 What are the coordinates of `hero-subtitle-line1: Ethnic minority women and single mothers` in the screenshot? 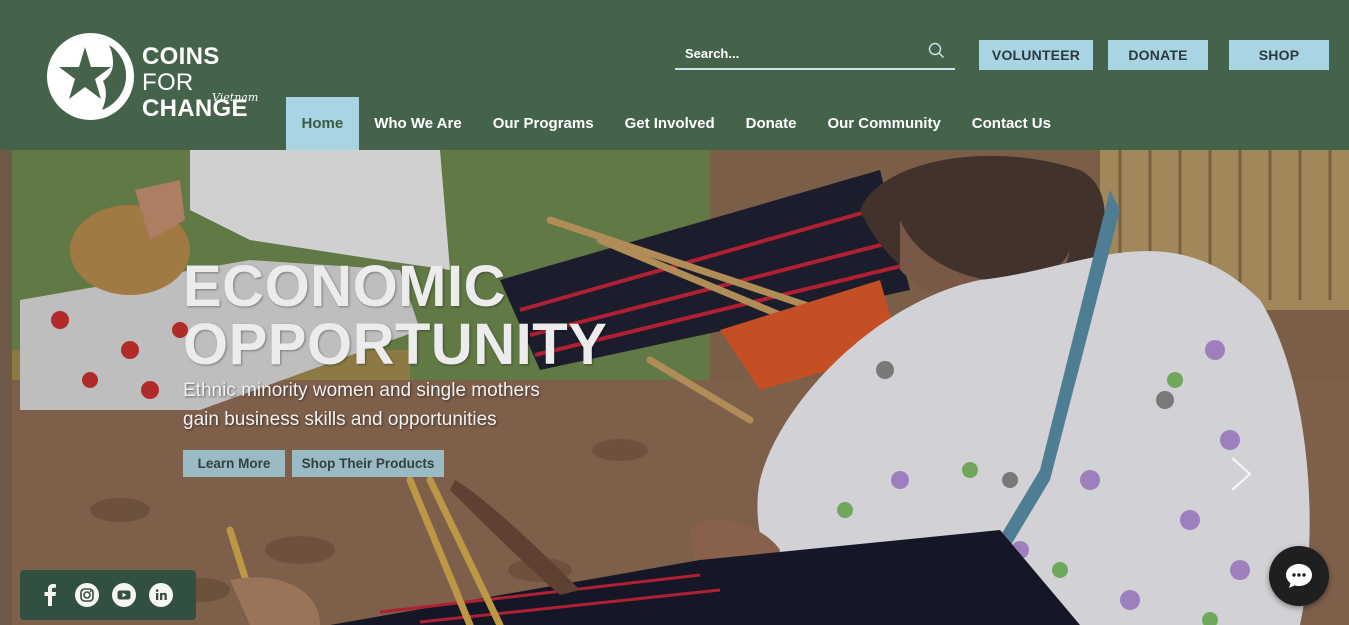 It's located at (361, 390).